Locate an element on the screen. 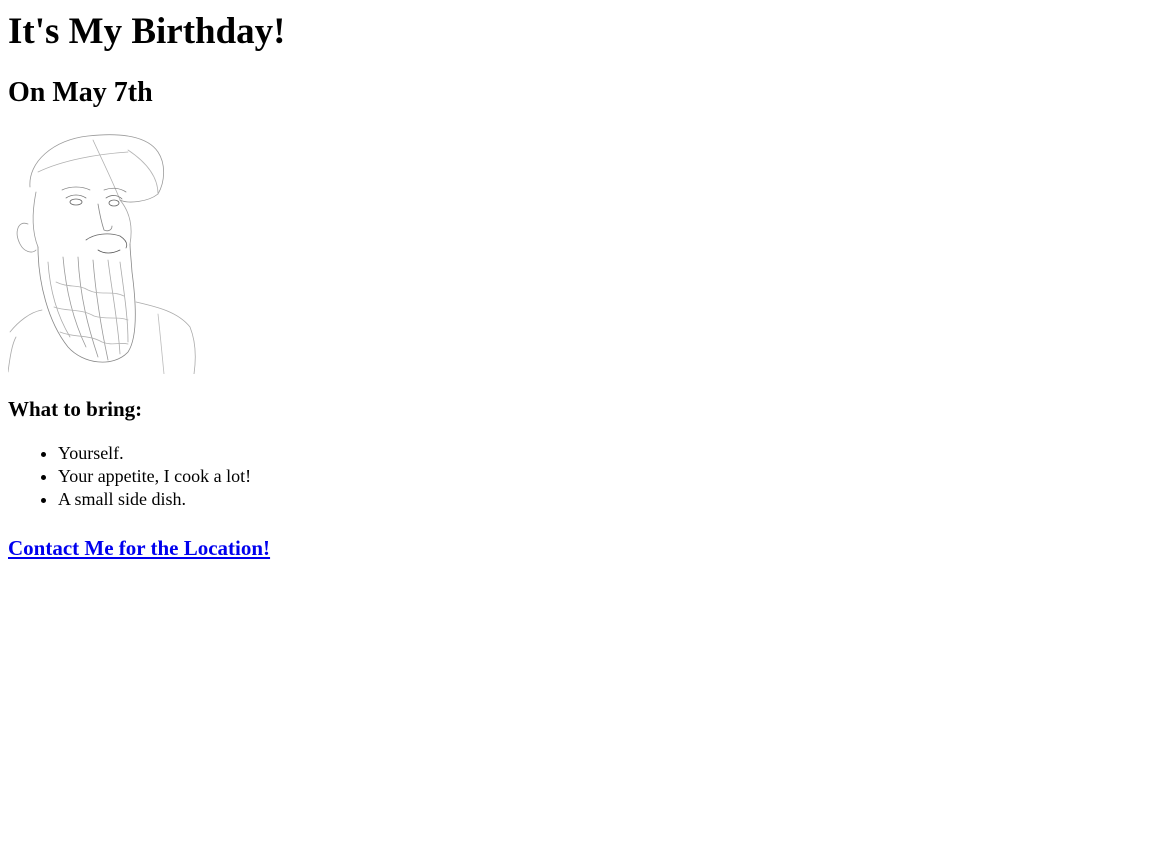 This screenshot has height=861, width=1152. contact-location-link: Contact Me for the Location! is located at coordinates (139, 548).